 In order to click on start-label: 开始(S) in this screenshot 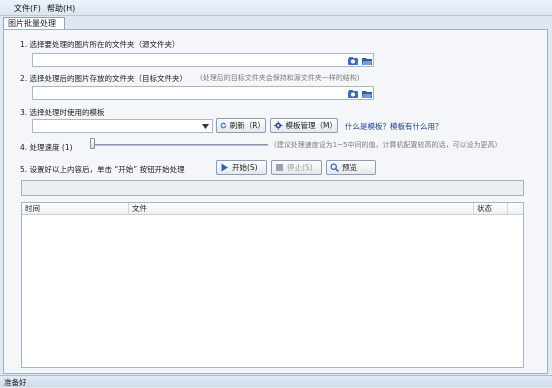, I will do `click(245, 167)`.